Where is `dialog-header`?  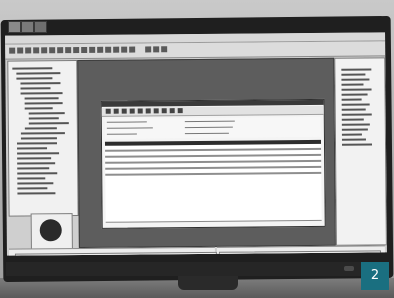 dialog-header is located at coordinates (212, 127).